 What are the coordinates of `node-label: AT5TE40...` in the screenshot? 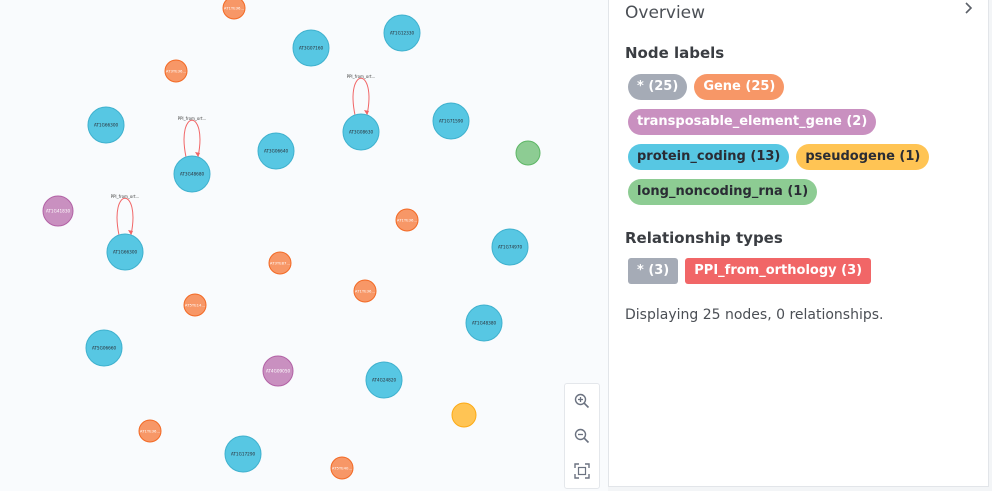 It's located at (342, 468).